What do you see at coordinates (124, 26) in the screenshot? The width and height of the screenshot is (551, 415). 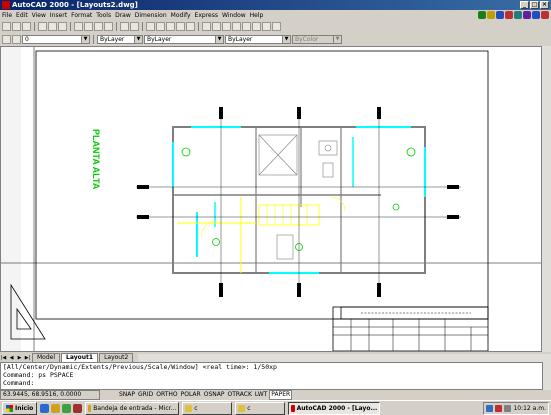 I see `undo-icon` at bounding box center [124, 26].